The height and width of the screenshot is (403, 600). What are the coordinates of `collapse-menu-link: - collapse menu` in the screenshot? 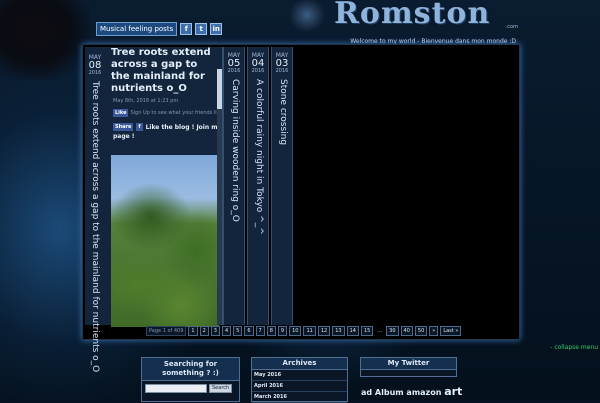 It's located at (574, 347).